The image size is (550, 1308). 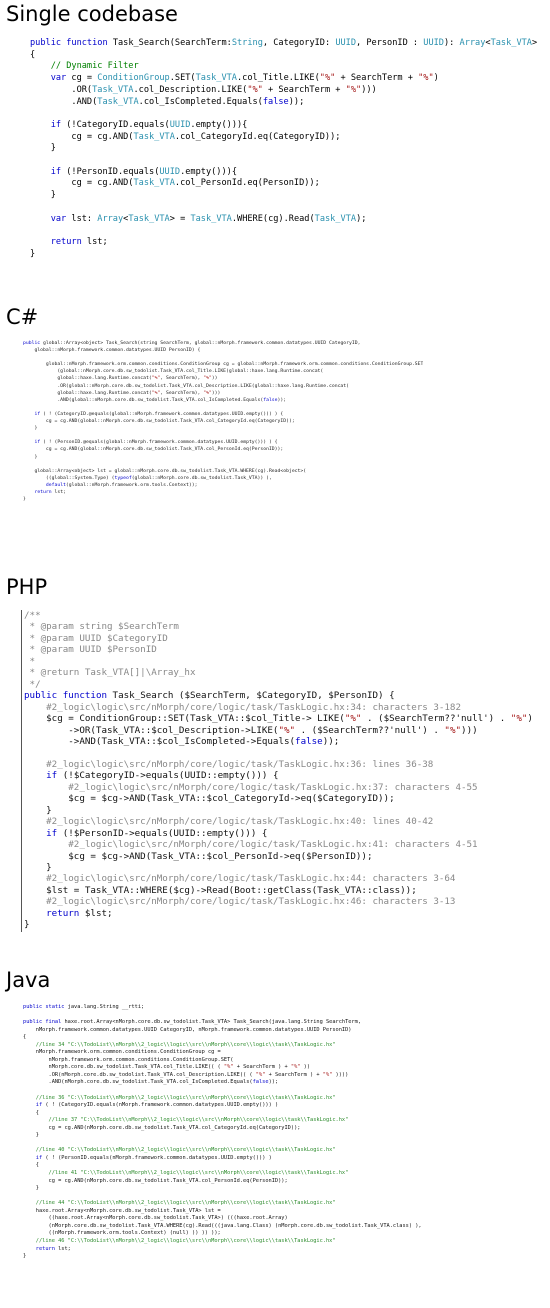 What do you see at coordinates (32, 615) in the screenshot?
I see `code-line: /**` at bounding box center [32, 615].